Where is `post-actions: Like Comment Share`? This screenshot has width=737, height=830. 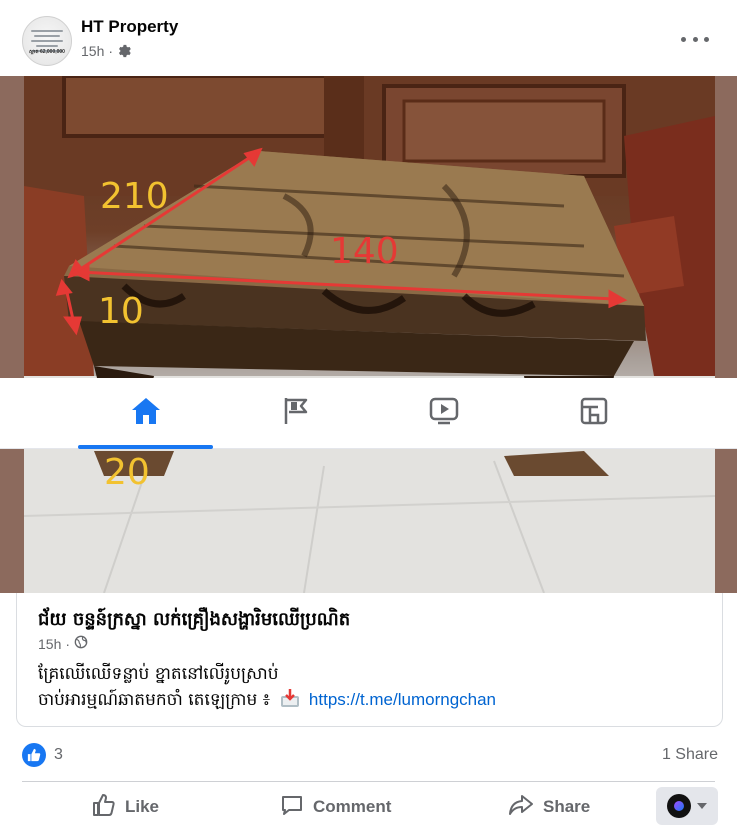 post-actions: Like Comment Share is located at coordinates (368, 806).